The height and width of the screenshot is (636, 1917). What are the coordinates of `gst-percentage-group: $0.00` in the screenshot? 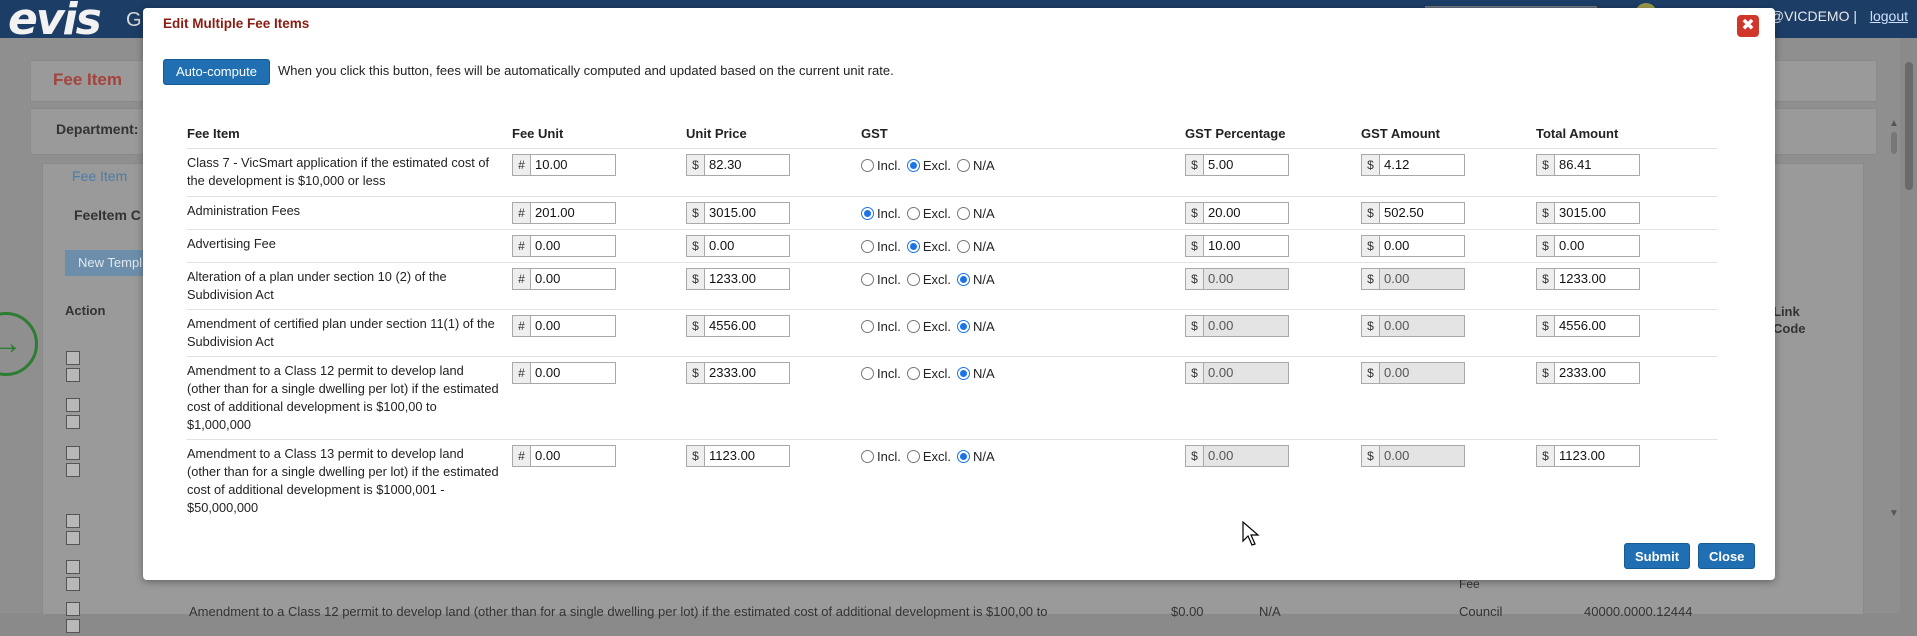 It's located at (1237, 326).